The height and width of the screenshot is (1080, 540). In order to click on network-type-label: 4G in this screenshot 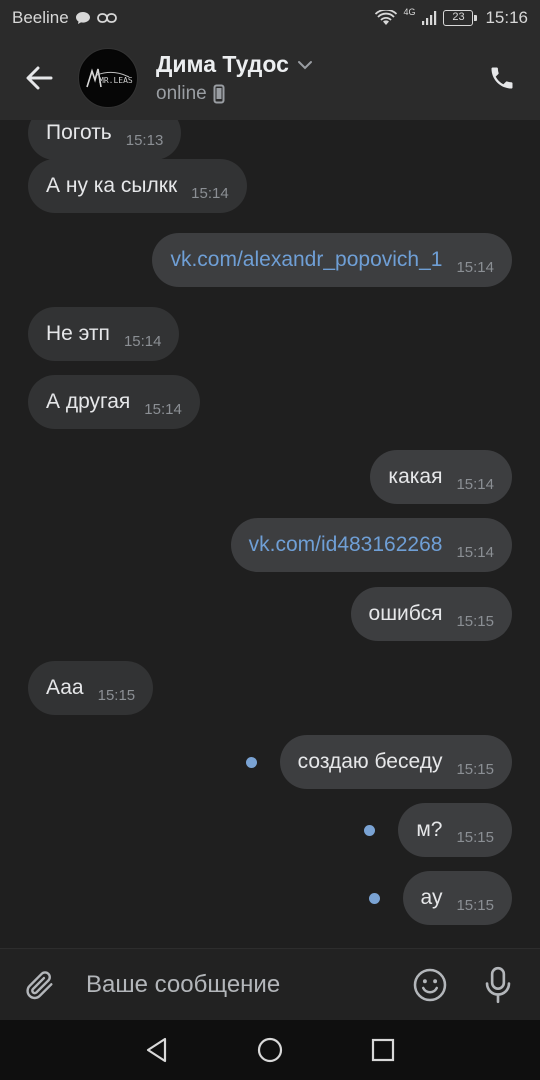, I will do `click(409, 12)`.